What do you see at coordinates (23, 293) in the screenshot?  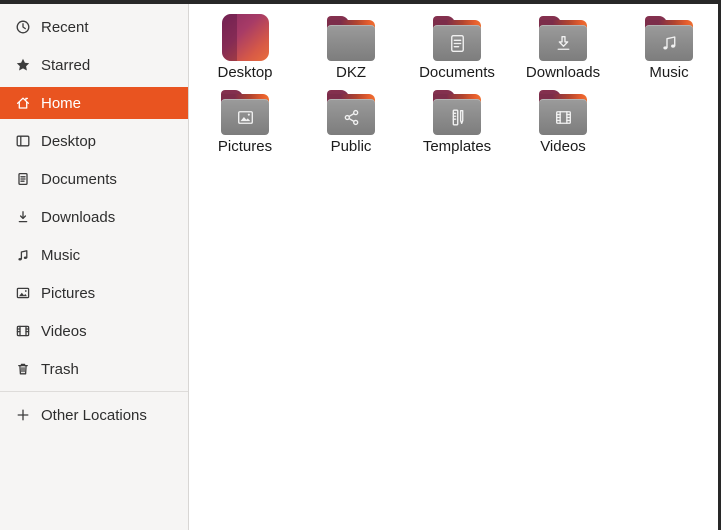 I see `picture-icon` at bounding box center [23, 293].